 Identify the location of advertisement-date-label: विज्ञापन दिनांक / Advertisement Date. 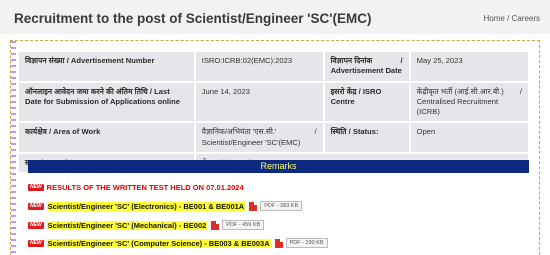
(366, 66).